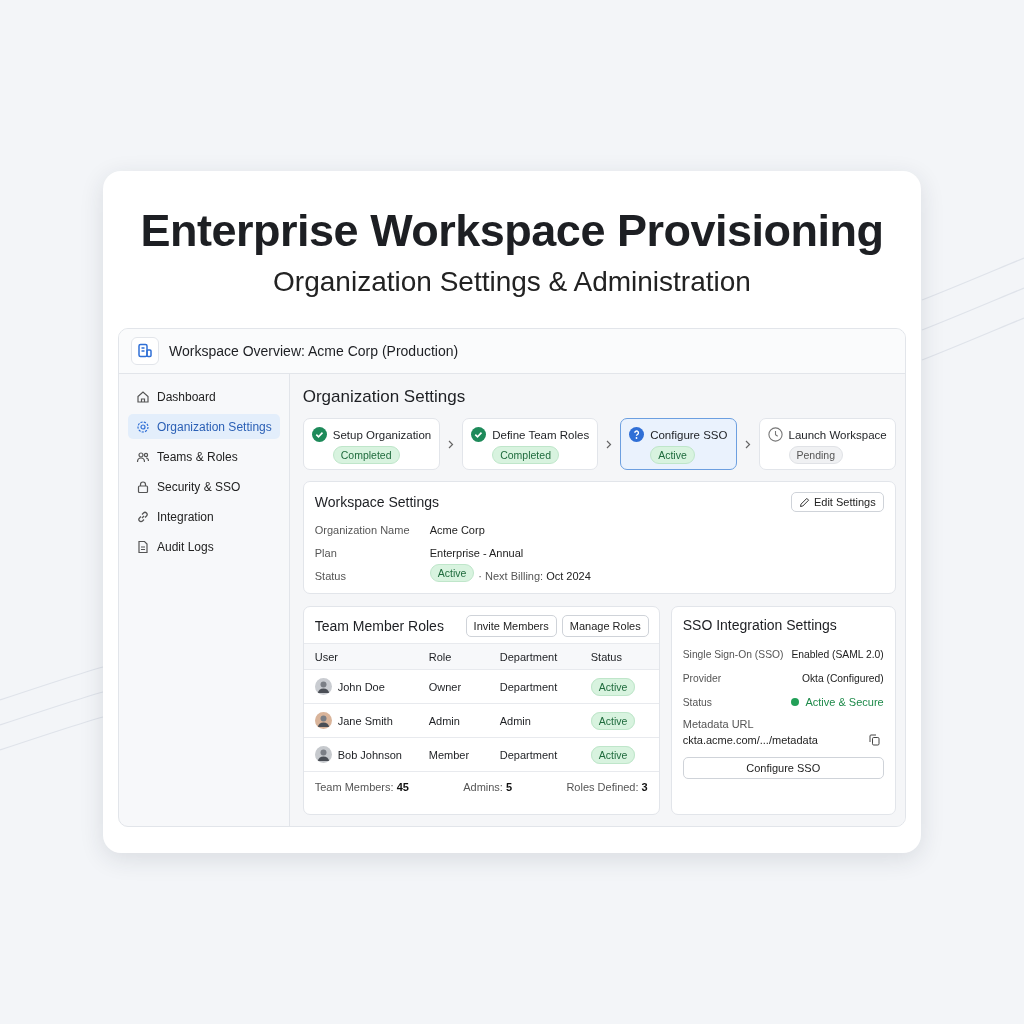 The image size is (1024, 1024). I want to click on metadata-url: ckta.acme.com/.../metadata, so click(750, 740).